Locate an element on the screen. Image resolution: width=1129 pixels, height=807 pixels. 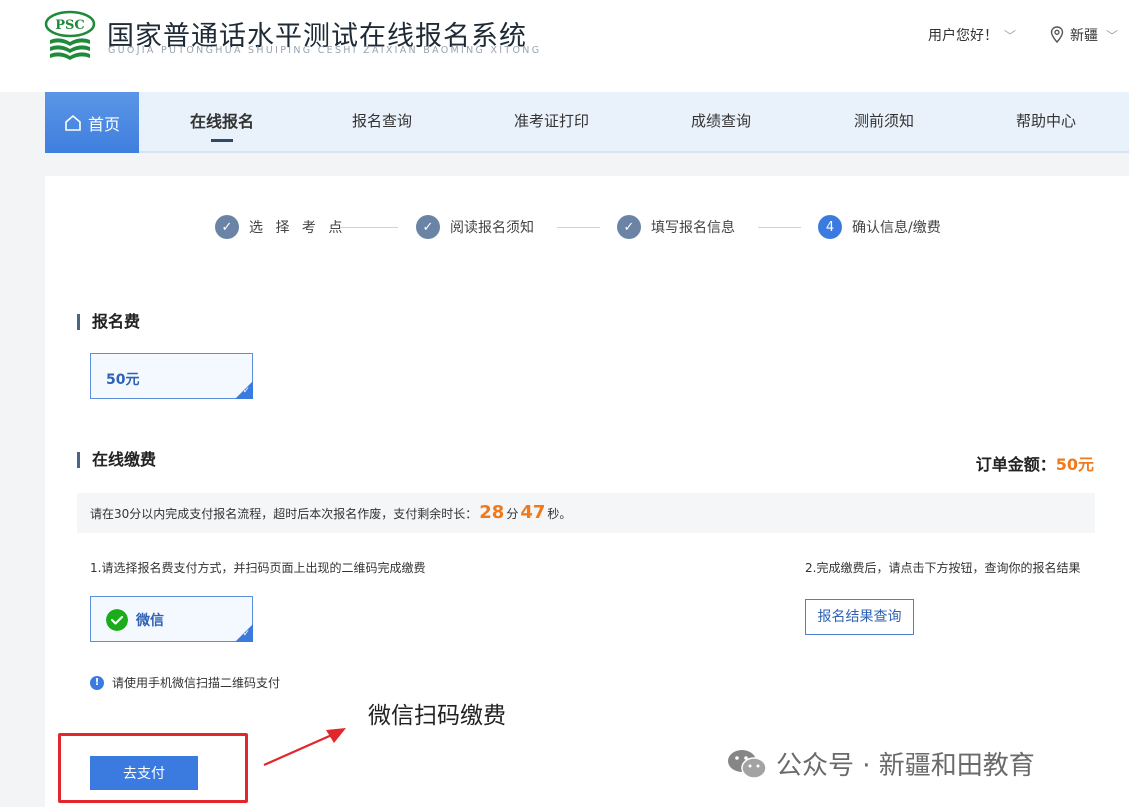
step-label: 阅读报名须知 is located at coordinates (492, 227).